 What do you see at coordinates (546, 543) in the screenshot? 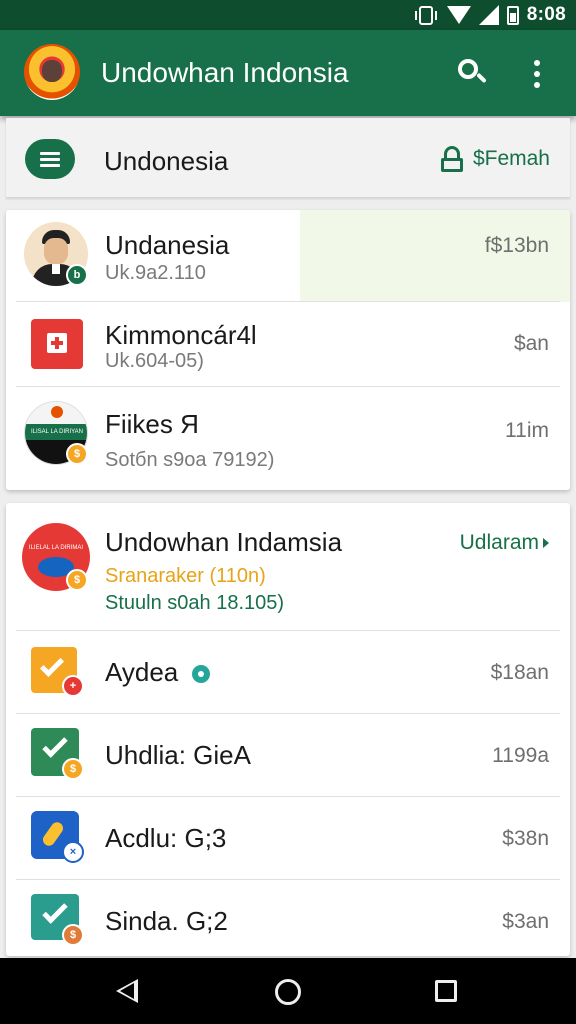
I see `chevron-icon` at bounding box center [546, 543].